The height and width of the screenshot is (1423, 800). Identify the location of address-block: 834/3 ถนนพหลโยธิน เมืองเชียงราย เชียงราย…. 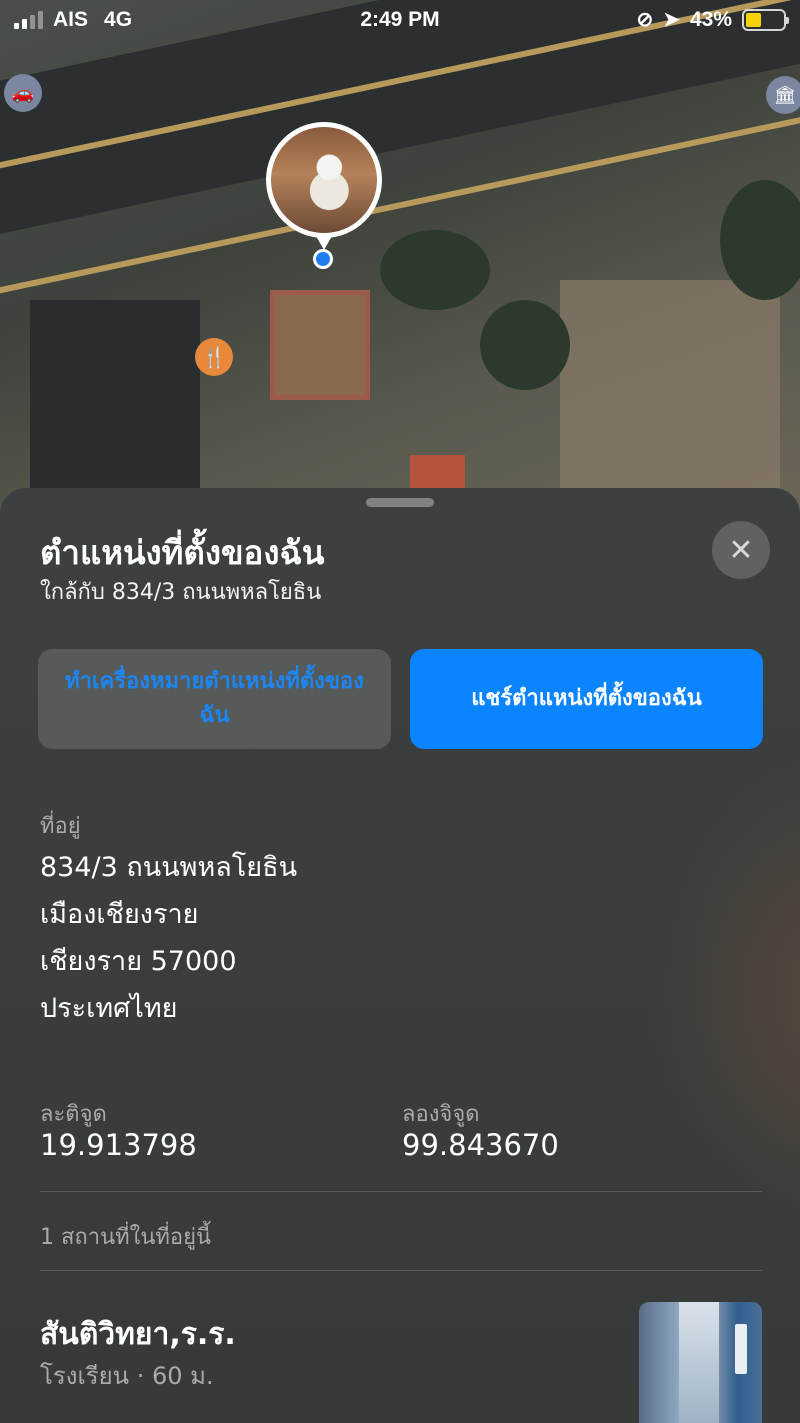
(168, 938).